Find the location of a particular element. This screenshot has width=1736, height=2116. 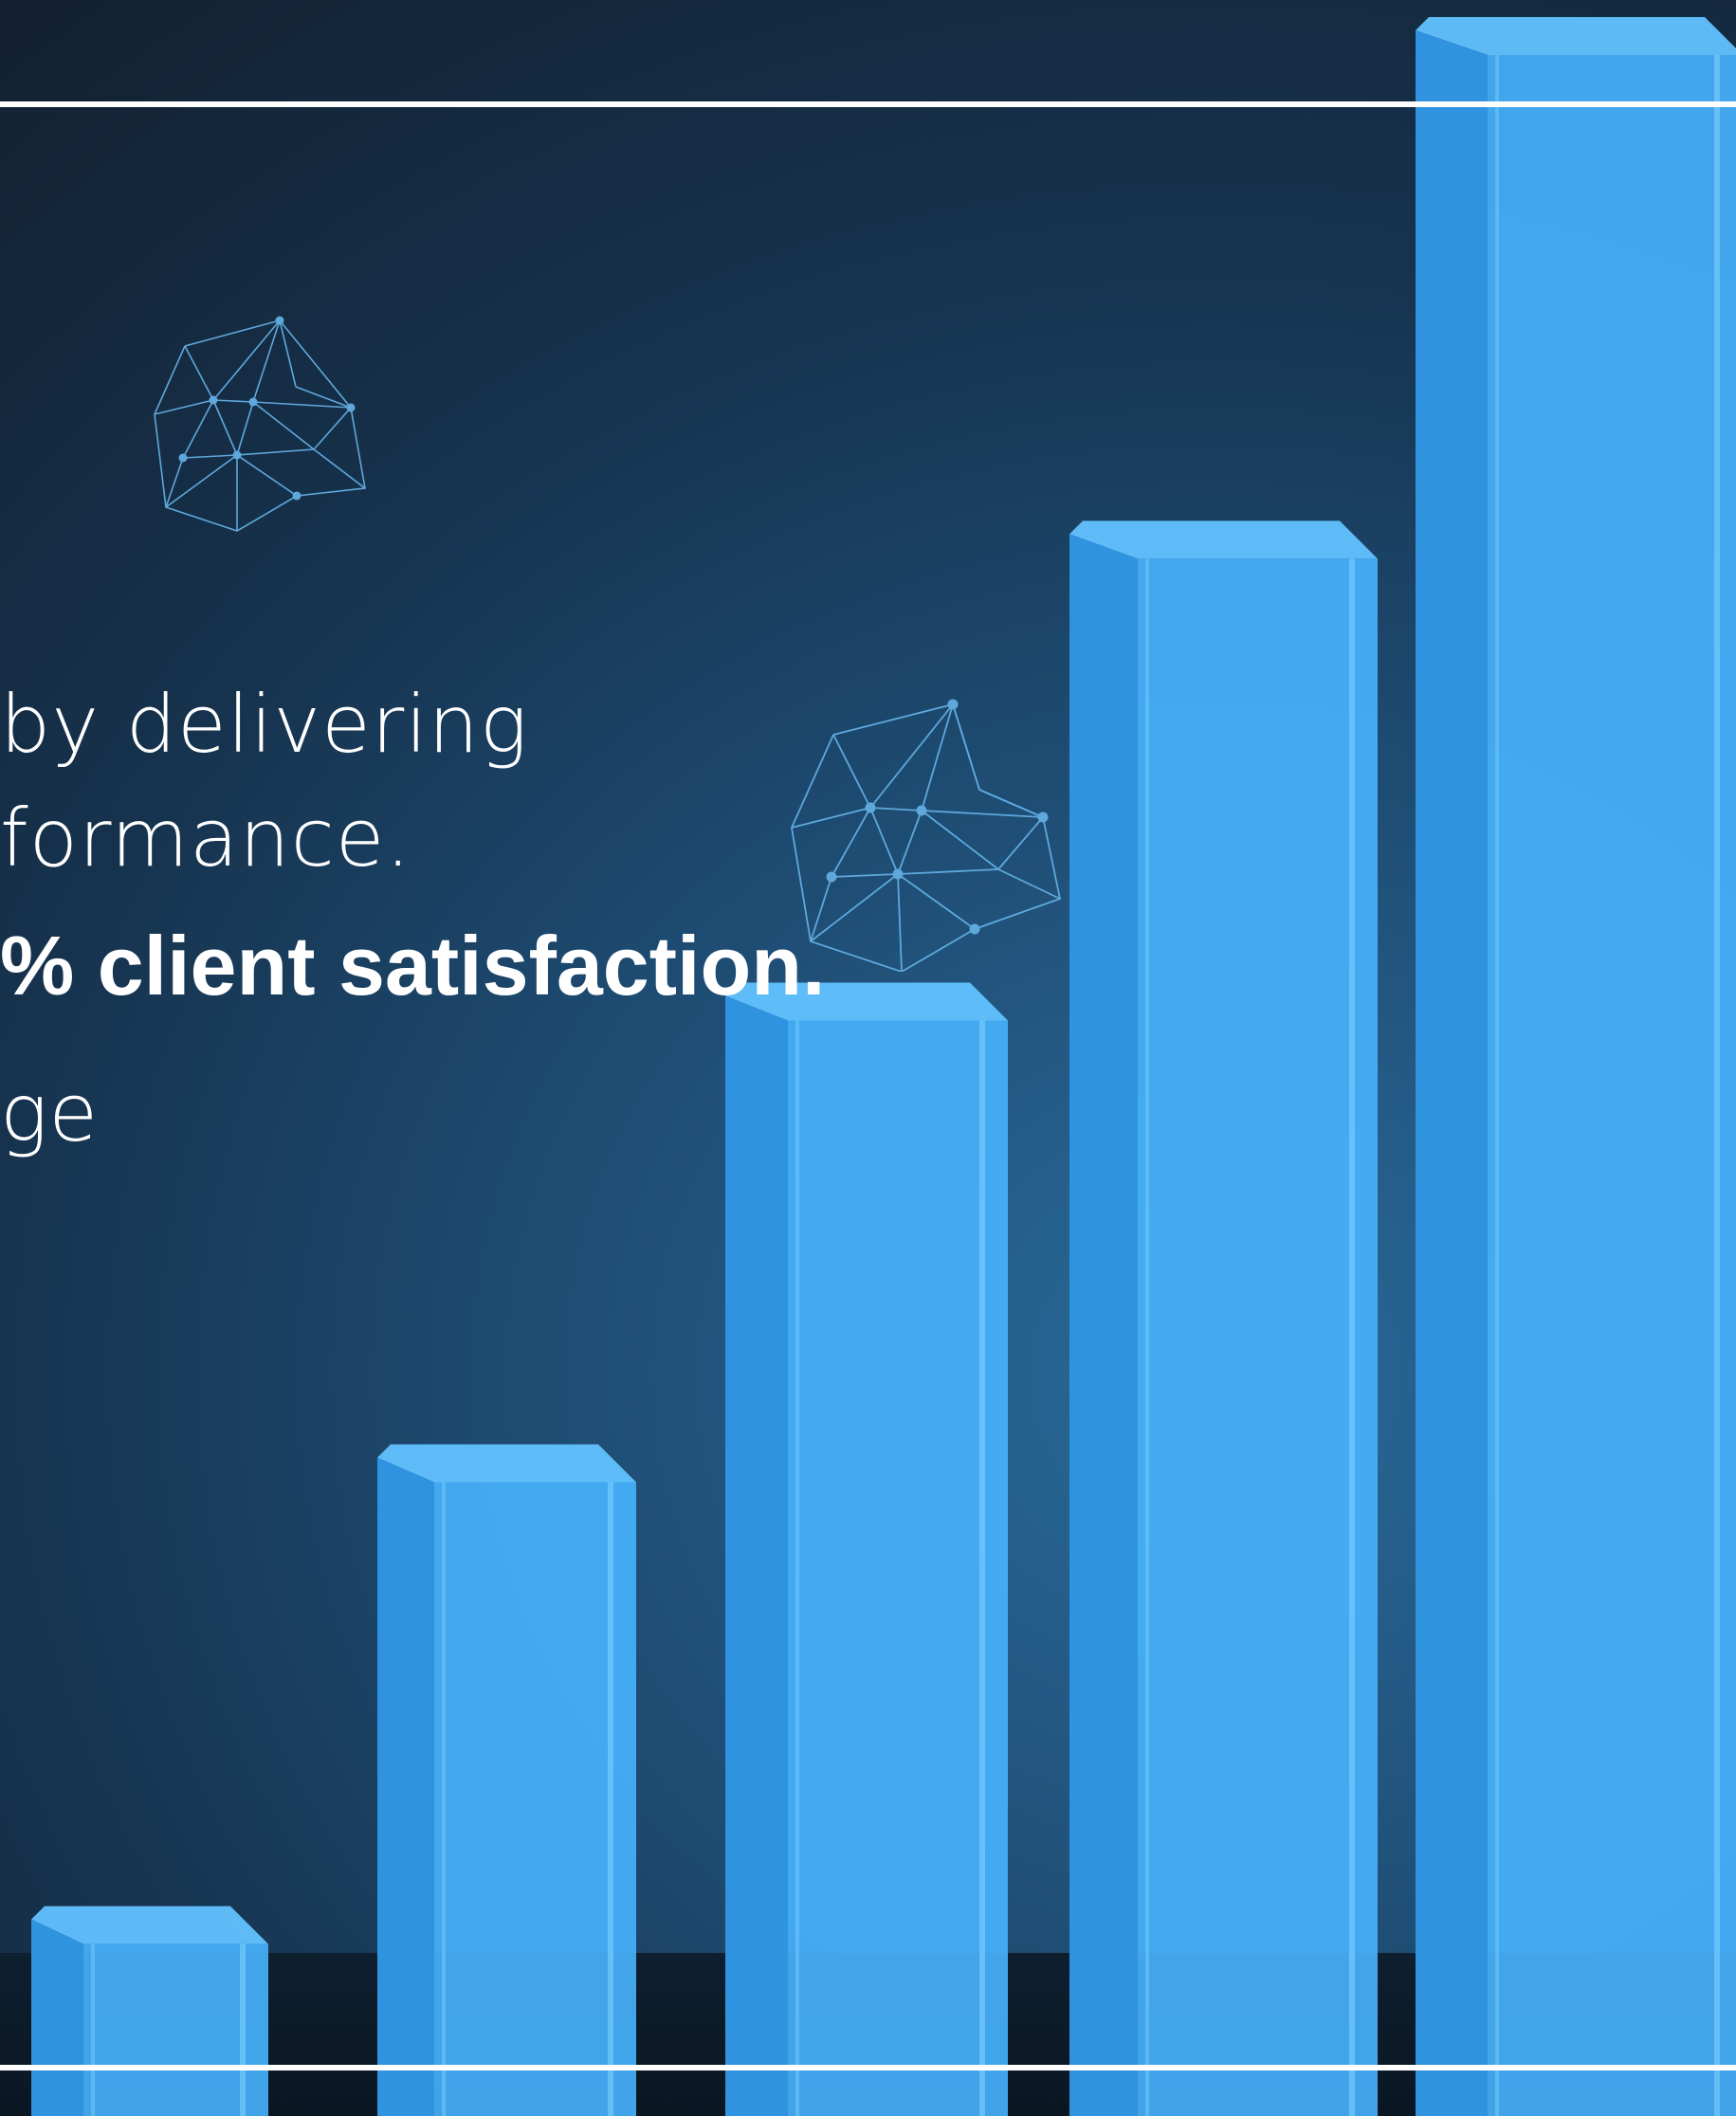

bottom-frame-line is located at coordinates (868, 2067).